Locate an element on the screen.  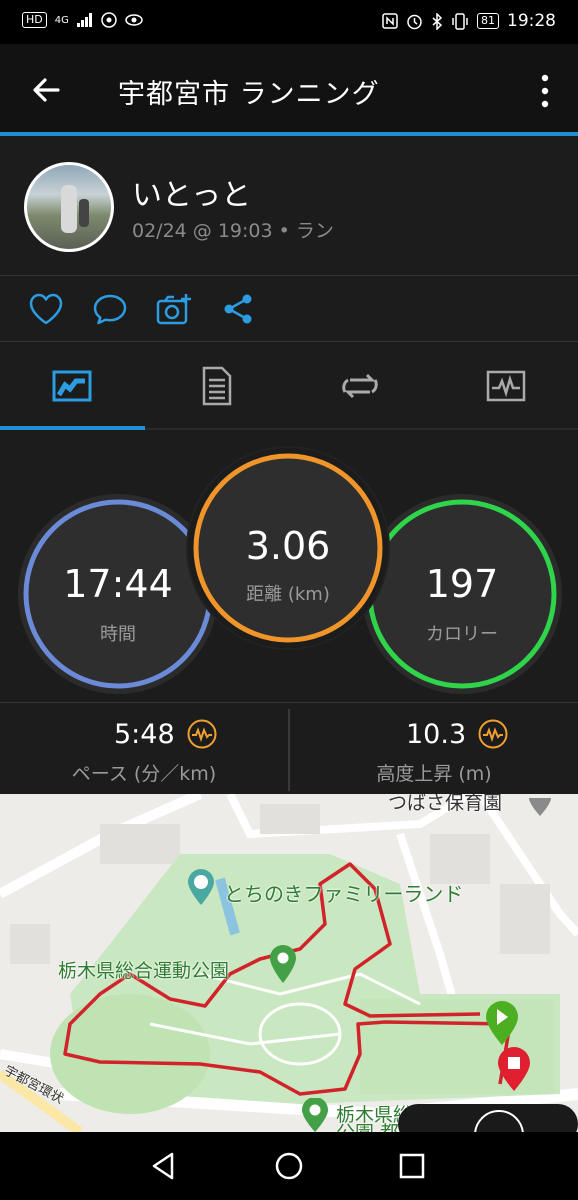
status-right: 81 19:28 is located at coordinates (469, 21).